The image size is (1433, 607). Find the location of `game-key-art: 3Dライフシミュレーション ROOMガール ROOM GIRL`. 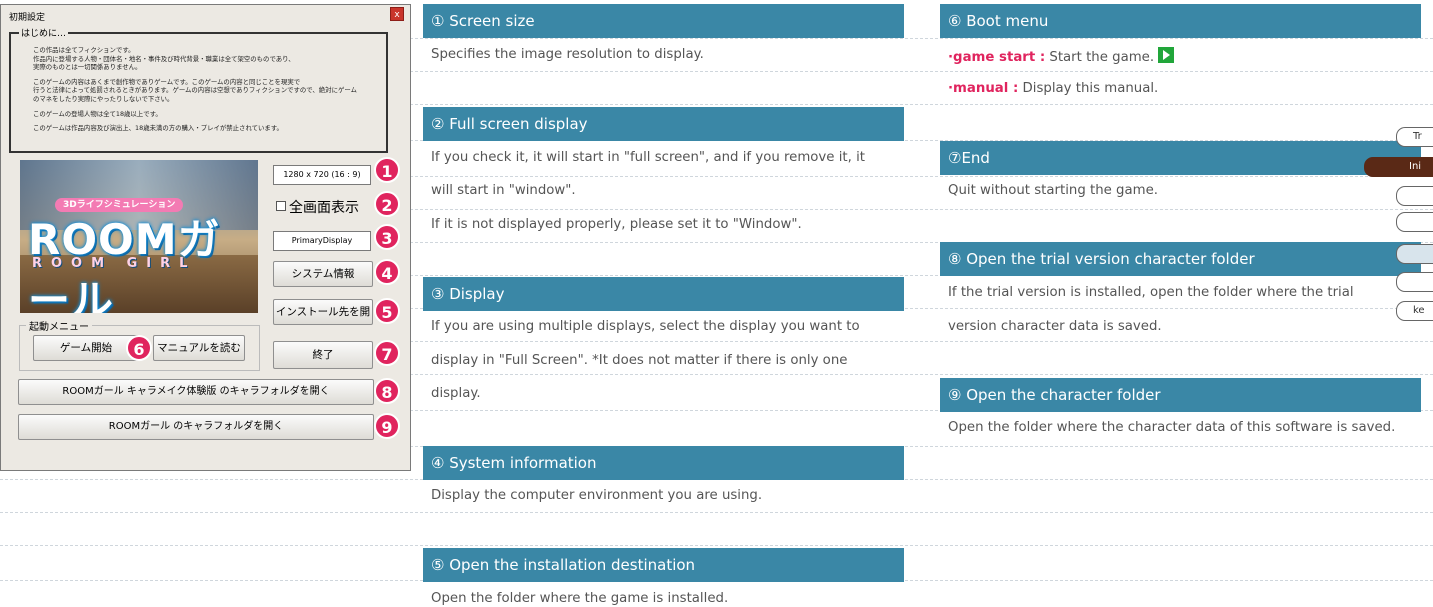

game-key-art: 3Dライフシミュレーション ROOMガール ROOM GIRL is located at coordinates (139, 236).